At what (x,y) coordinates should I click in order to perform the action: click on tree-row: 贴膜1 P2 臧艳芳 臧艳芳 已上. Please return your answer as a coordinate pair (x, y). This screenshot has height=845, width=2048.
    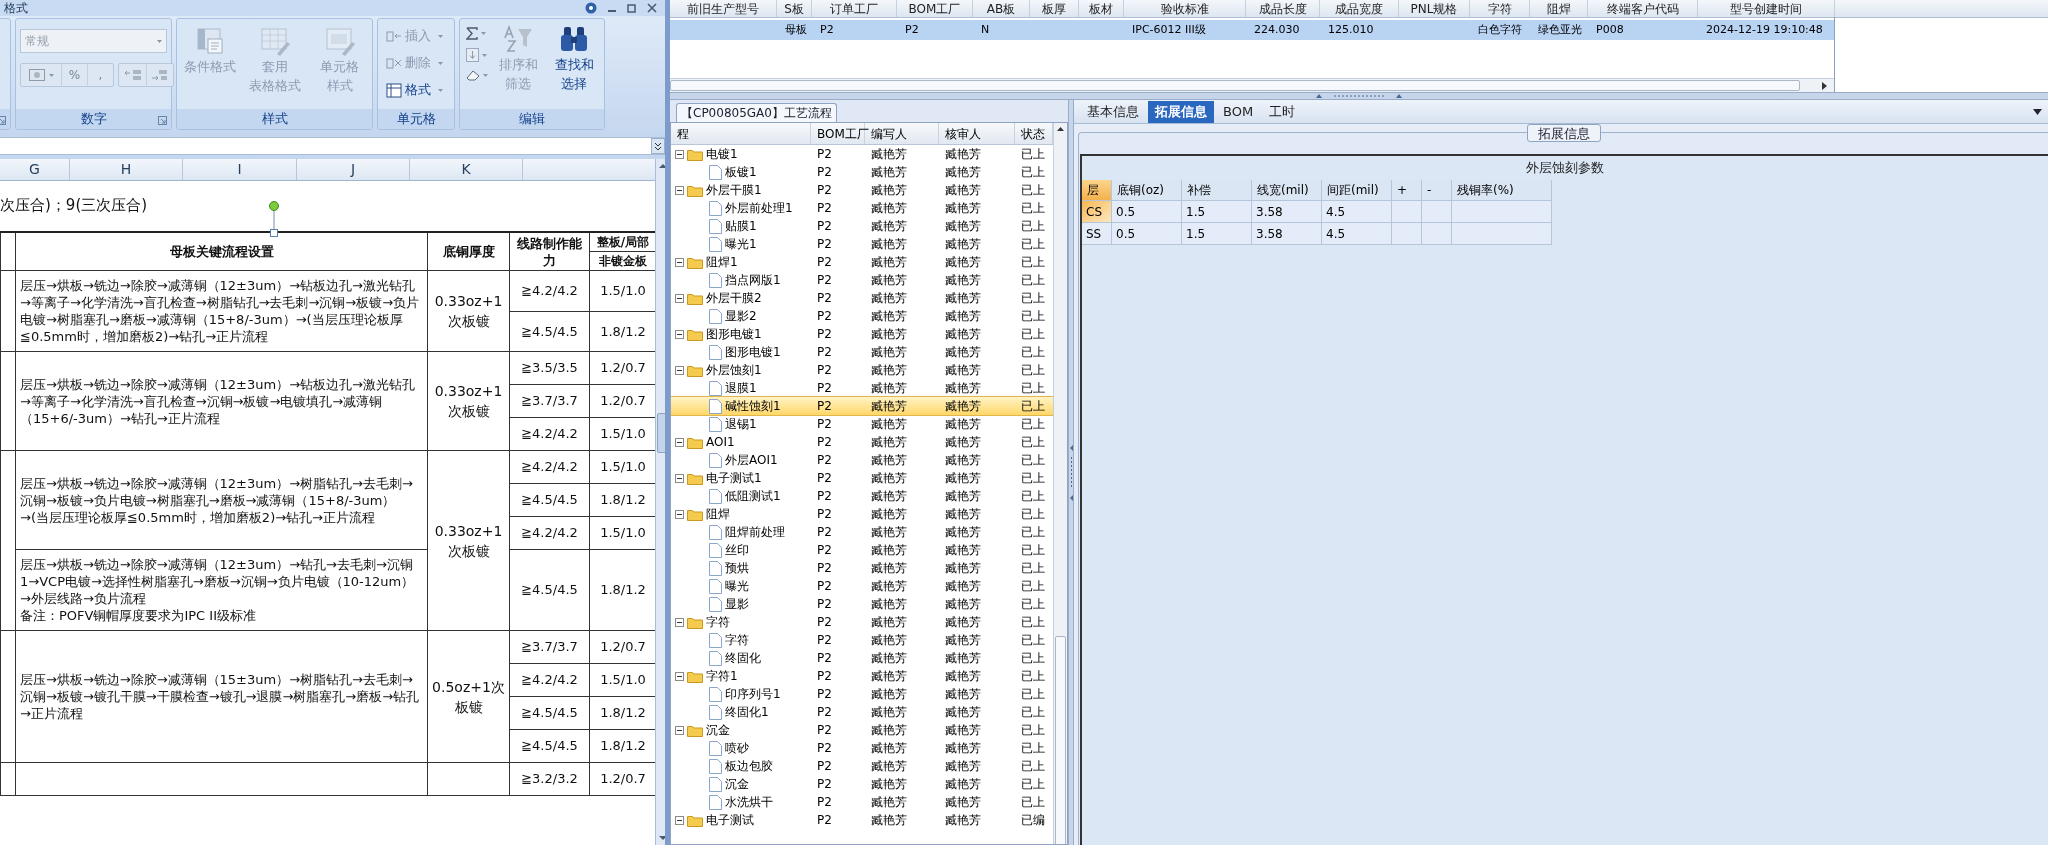
    Looking at the image, I should click on (862, 226).